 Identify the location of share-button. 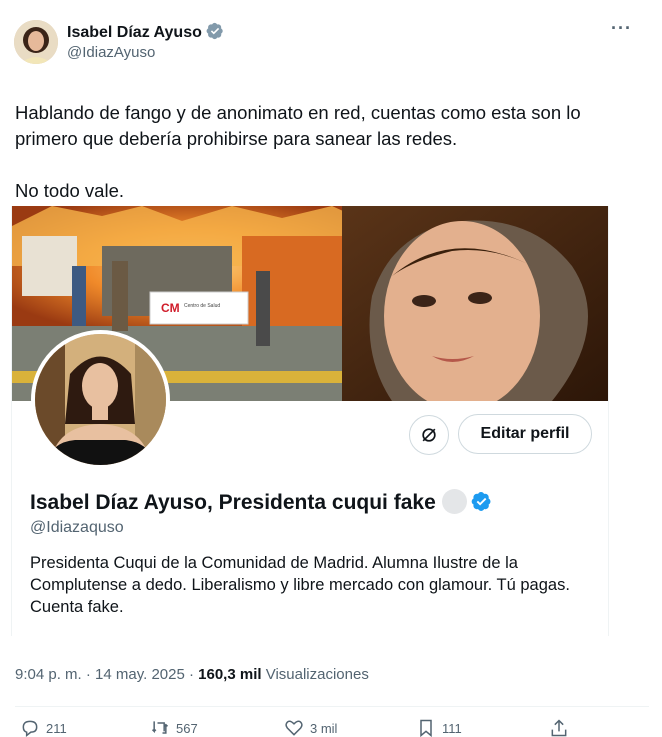
(562, 727).